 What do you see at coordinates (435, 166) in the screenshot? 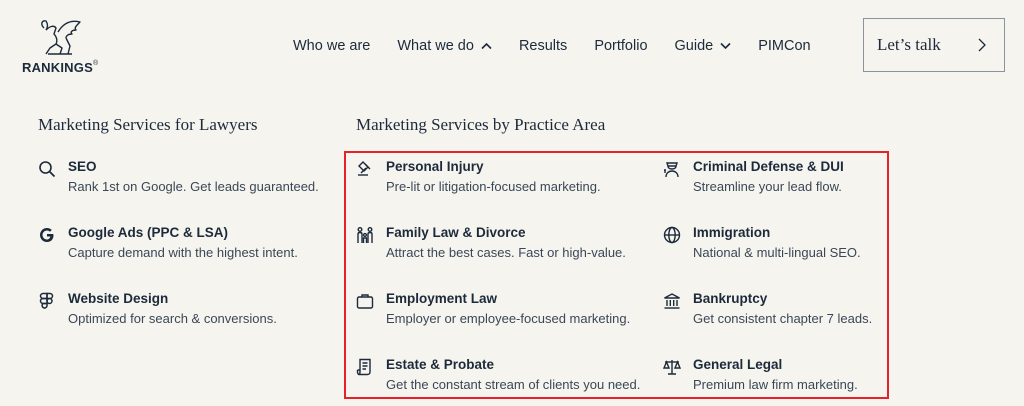
I see `practice-title: Personal Injury` at bounding box center [435, 166].